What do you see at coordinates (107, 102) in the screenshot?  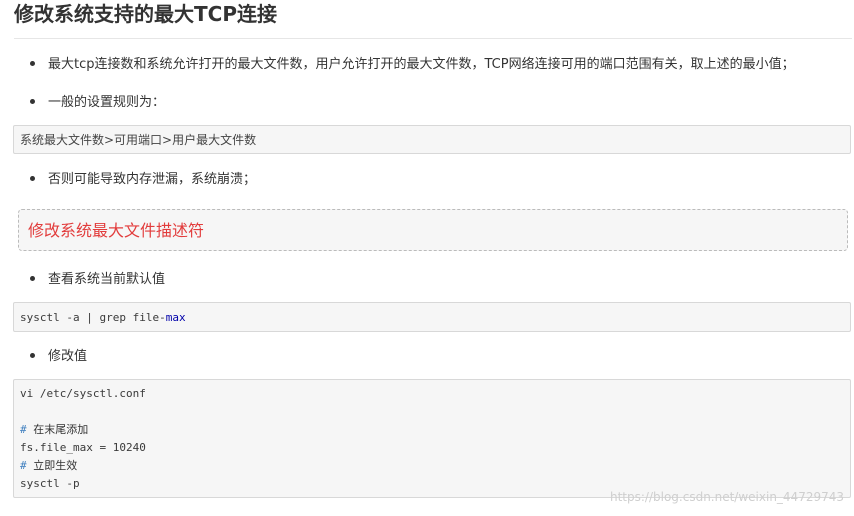 I see `bullet-text: 一般的设置规则为：` at bounding box center [107, 102].